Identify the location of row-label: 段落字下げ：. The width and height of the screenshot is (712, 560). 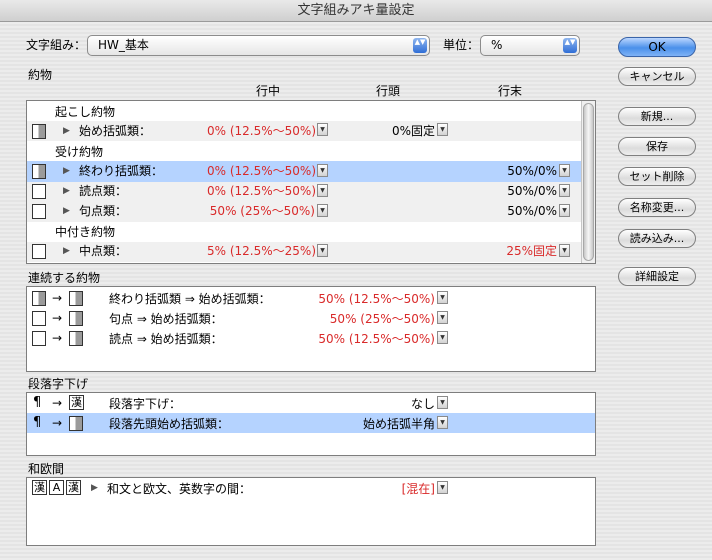
(145, 404).